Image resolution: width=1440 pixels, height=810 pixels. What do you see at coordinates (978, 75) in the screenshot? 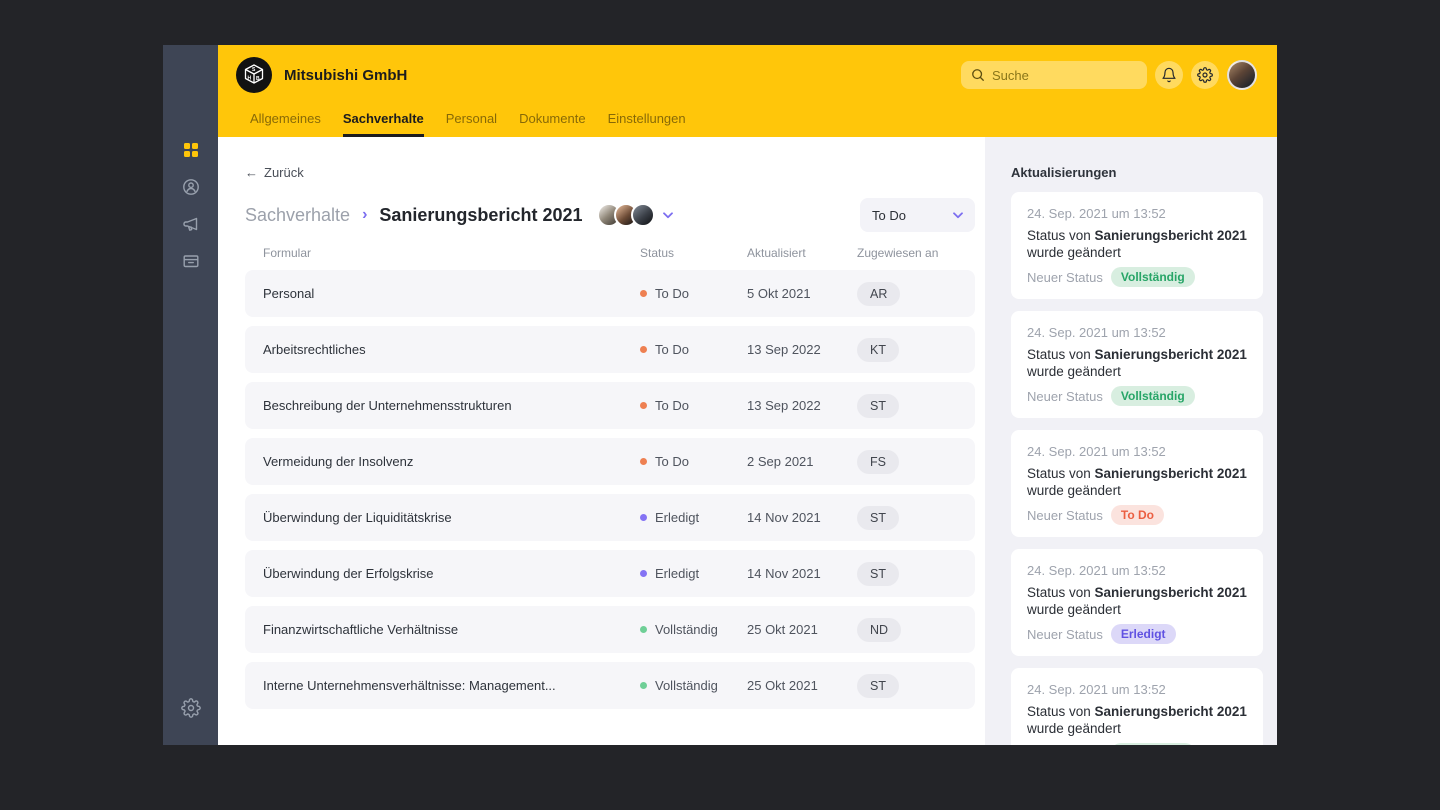
I see `search-icon` at bounding box center [978, 75].